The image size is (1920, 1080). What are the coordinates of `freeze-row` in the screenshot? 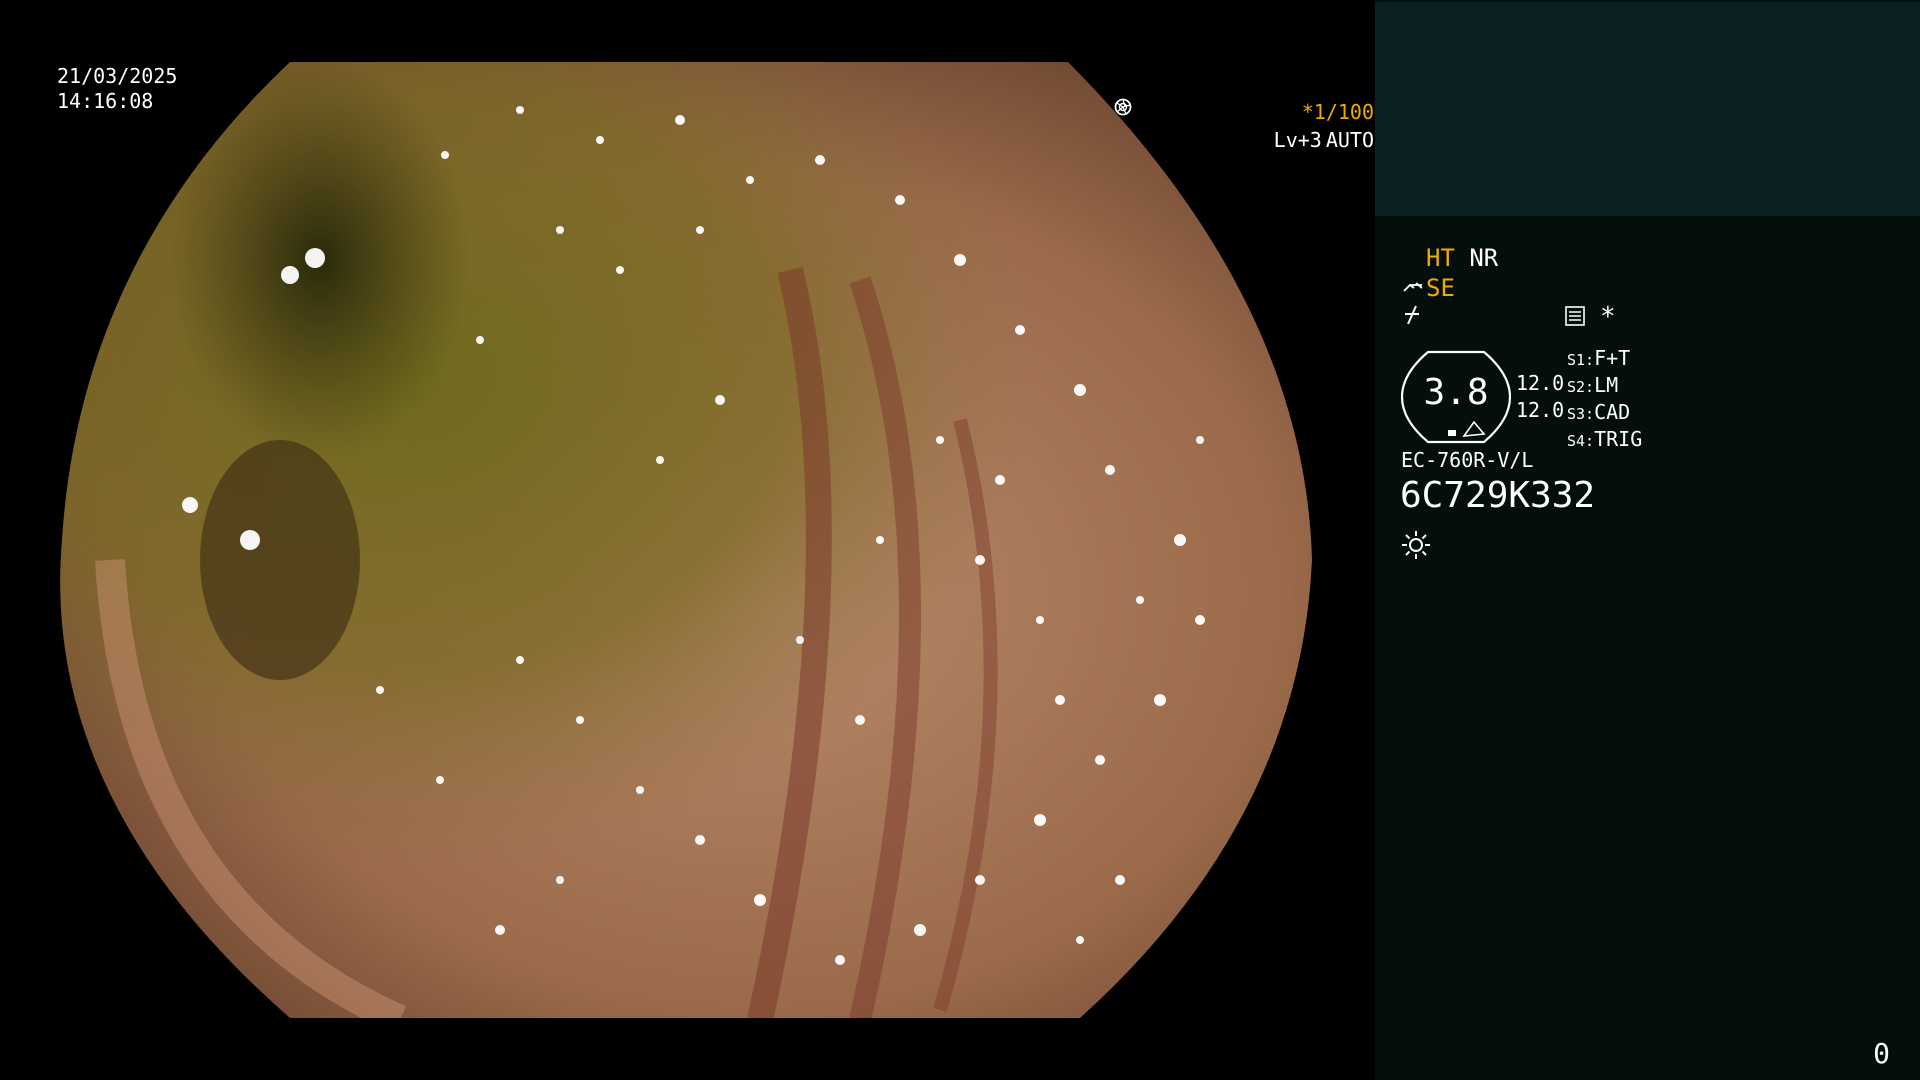 It's located at (1412, 318).